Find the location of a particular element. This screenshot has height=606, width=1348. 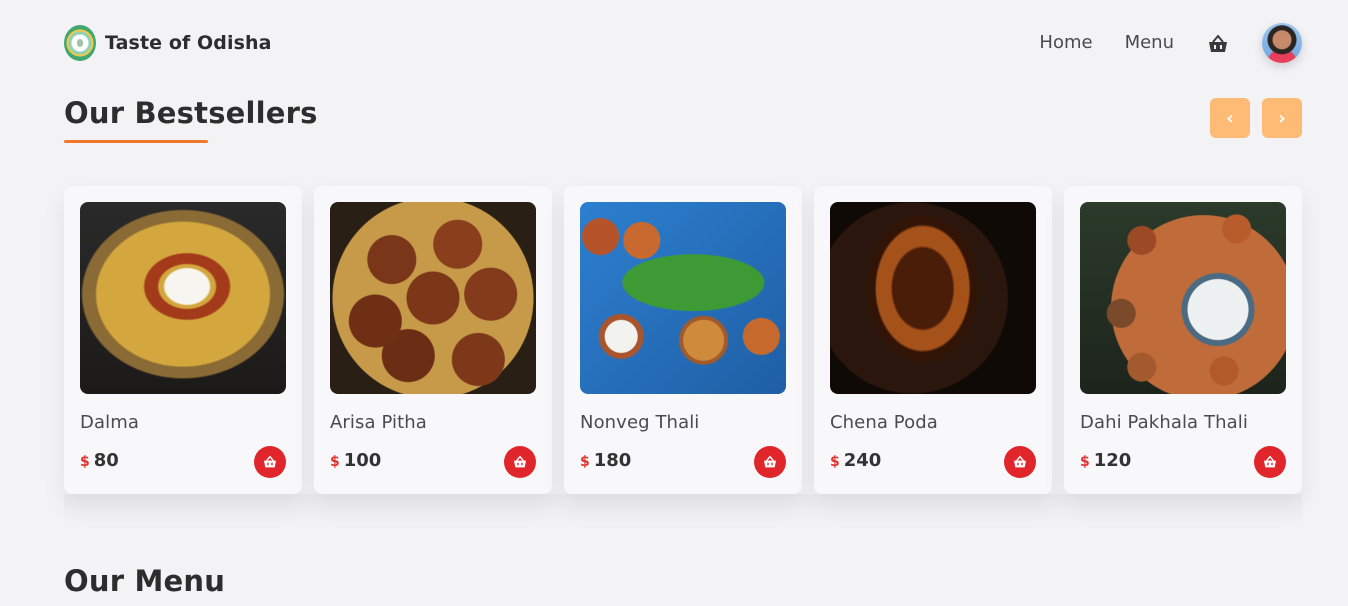

price-amount: 240 is located at coordinates (862, 460).